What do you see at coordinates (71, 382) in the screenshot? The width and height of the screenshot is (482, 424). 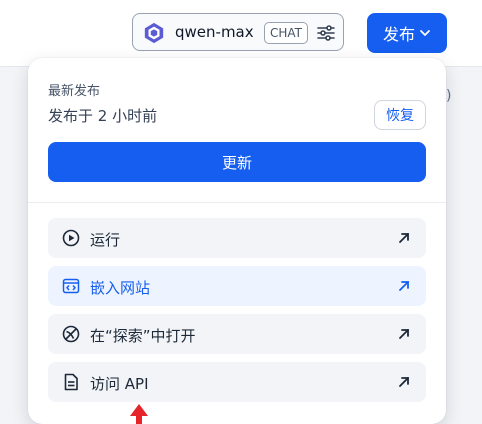 I see `document-icon` at bounding box center [71, 382].